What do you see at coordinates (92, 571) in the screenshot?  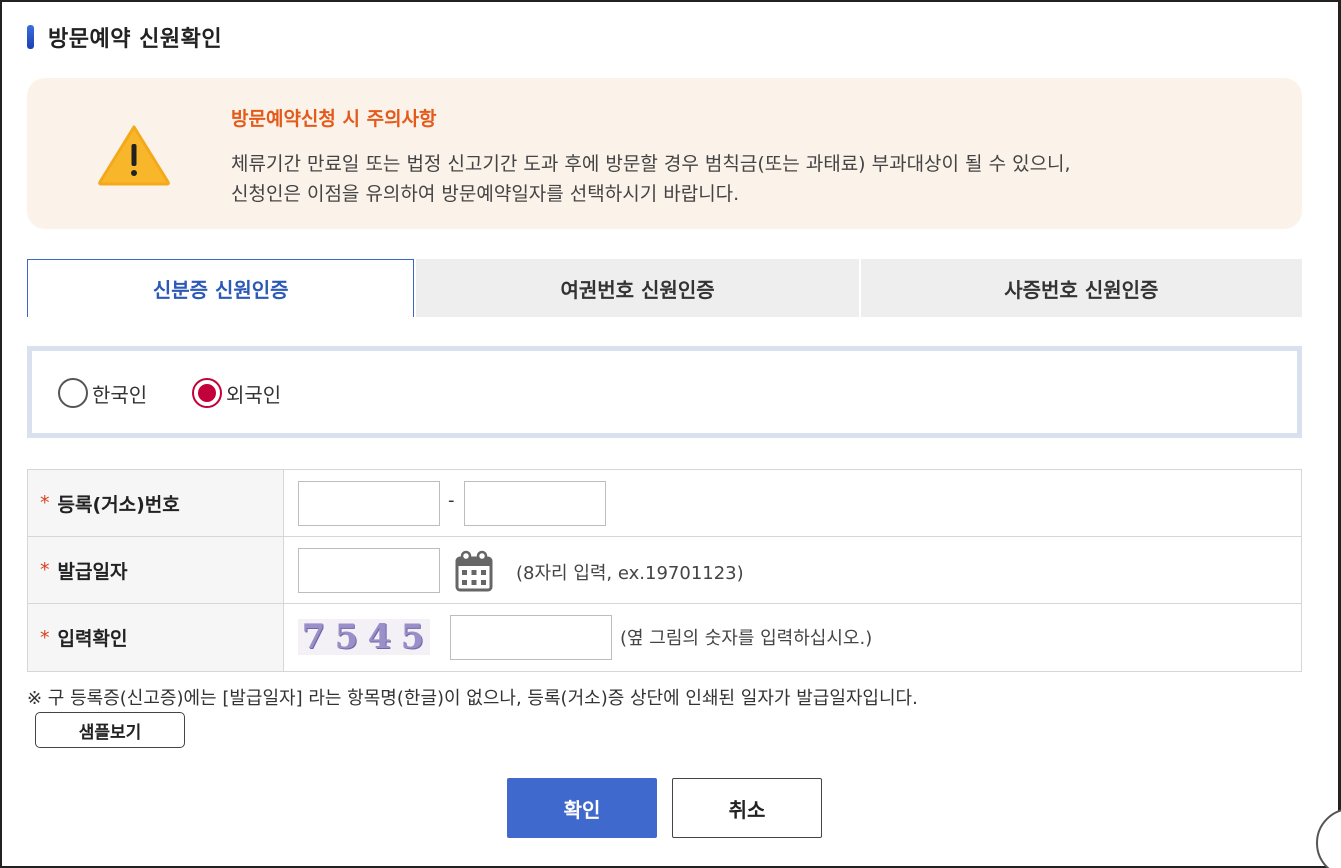 I see `issue-date-label-text: 발급일자` at bounding box center [92, 571].